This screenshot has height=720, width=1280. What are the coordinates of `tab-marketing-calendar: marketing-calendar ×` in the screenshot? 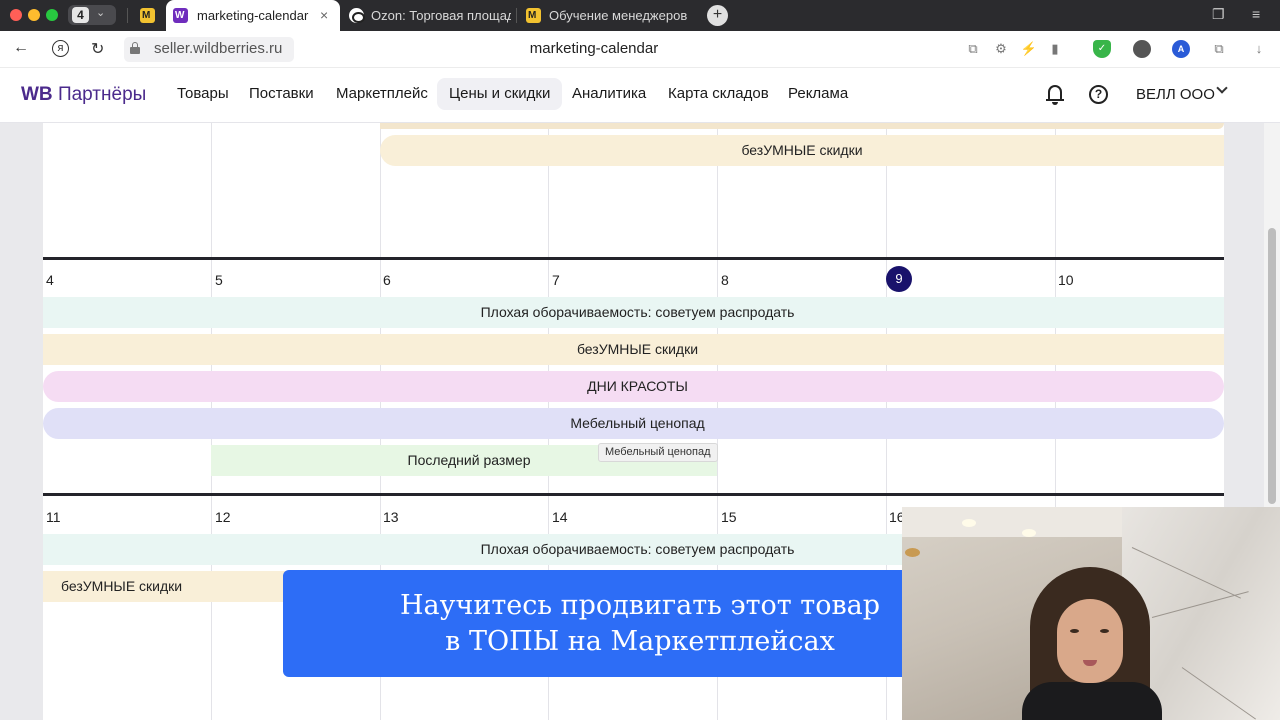 It's located at (253, 15).